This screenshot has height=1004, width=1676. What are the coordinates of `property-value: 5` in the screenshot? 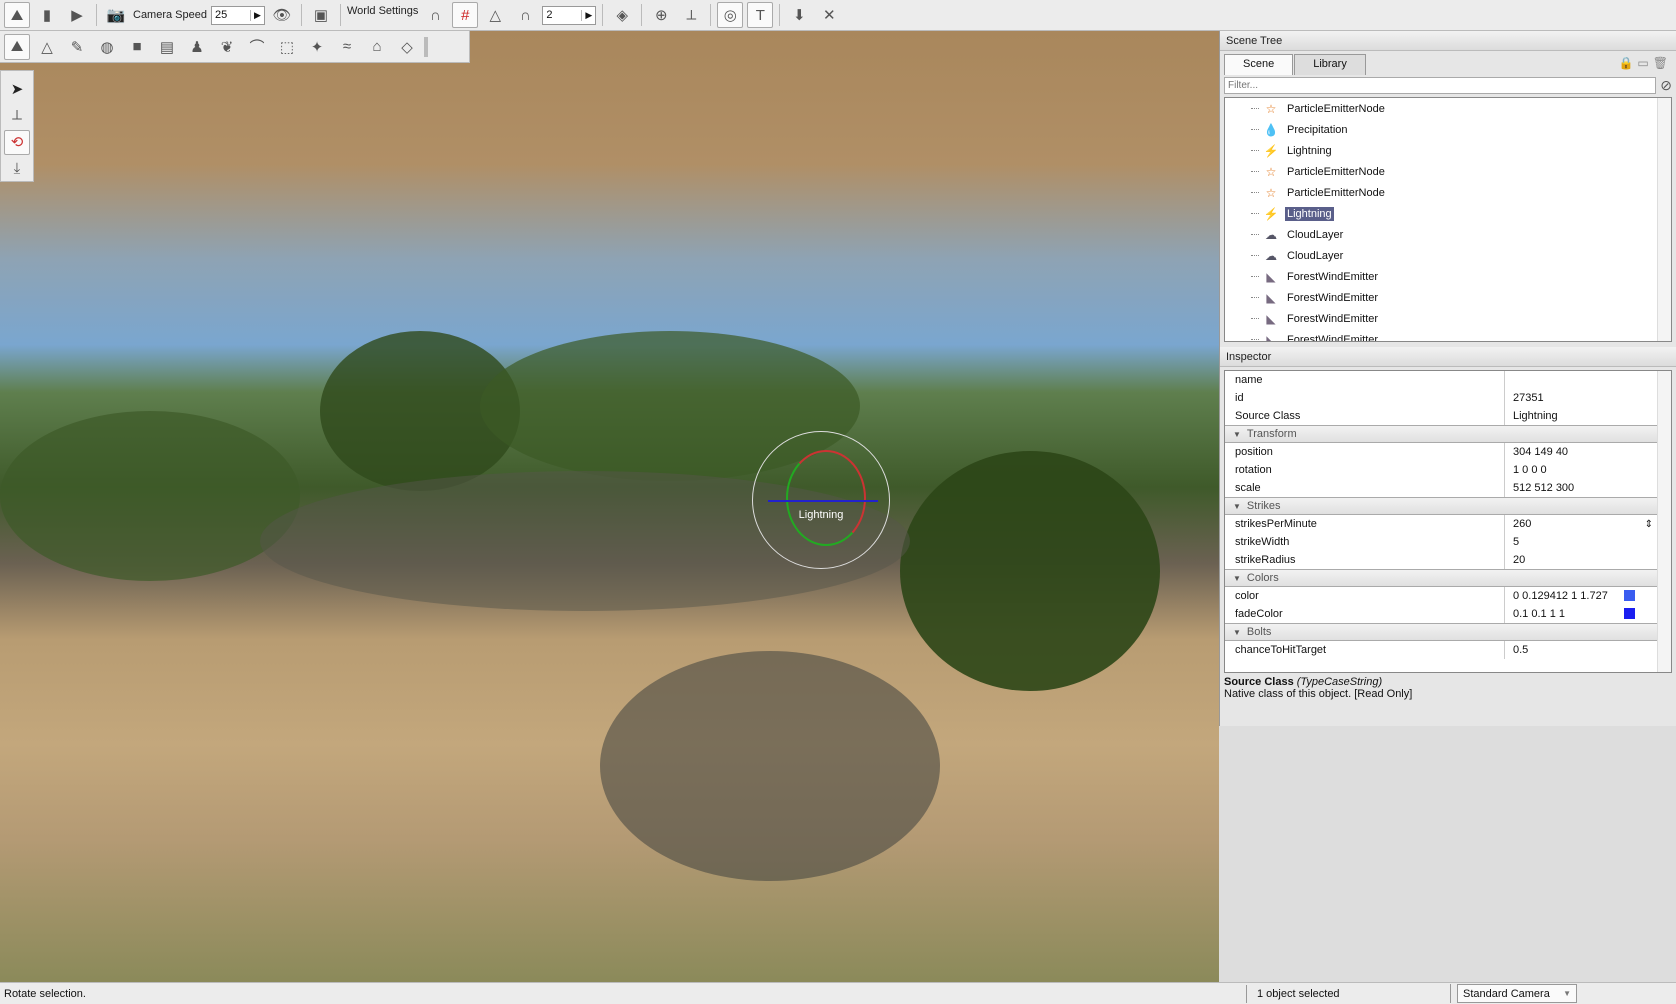 It's located at (1581, 542).